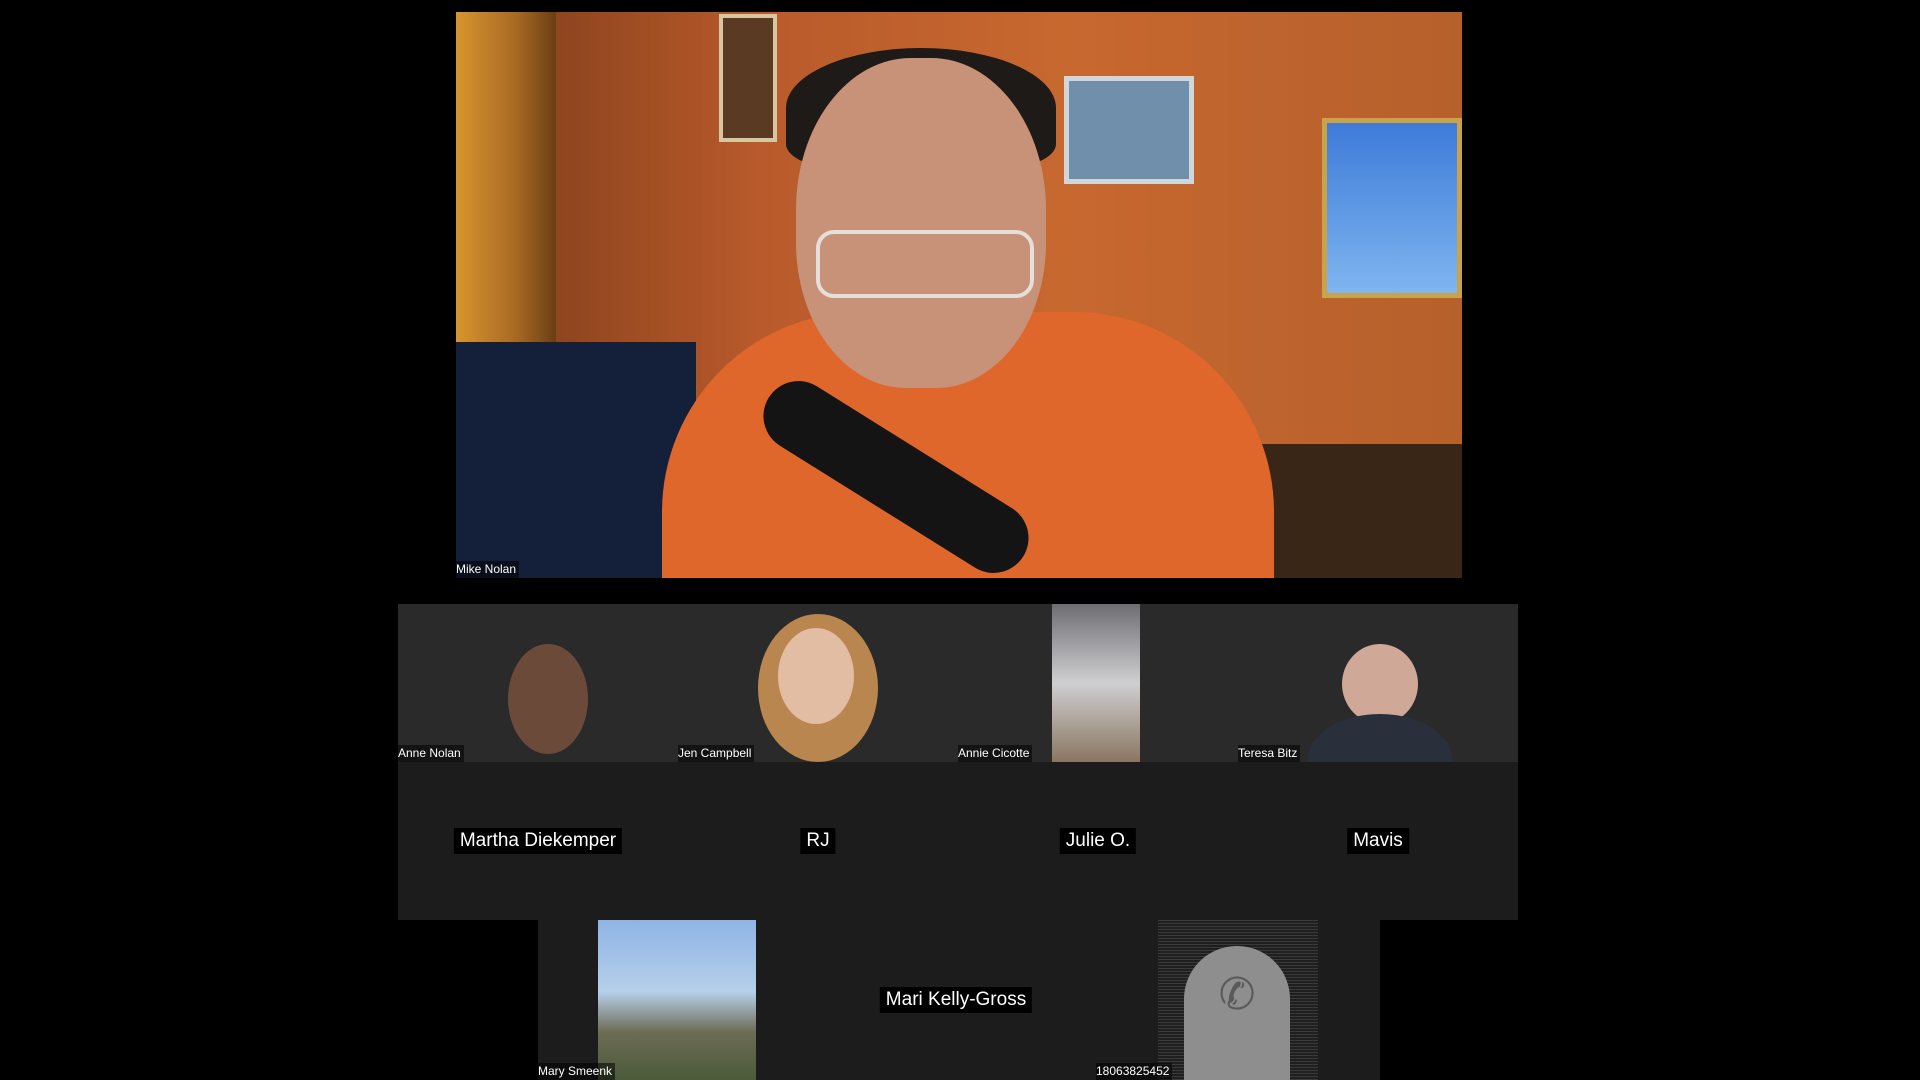 The image size is (1920, 1080). I want to click on participant-tile-anne-nolan: Anne Nolan, so click(538, 683).